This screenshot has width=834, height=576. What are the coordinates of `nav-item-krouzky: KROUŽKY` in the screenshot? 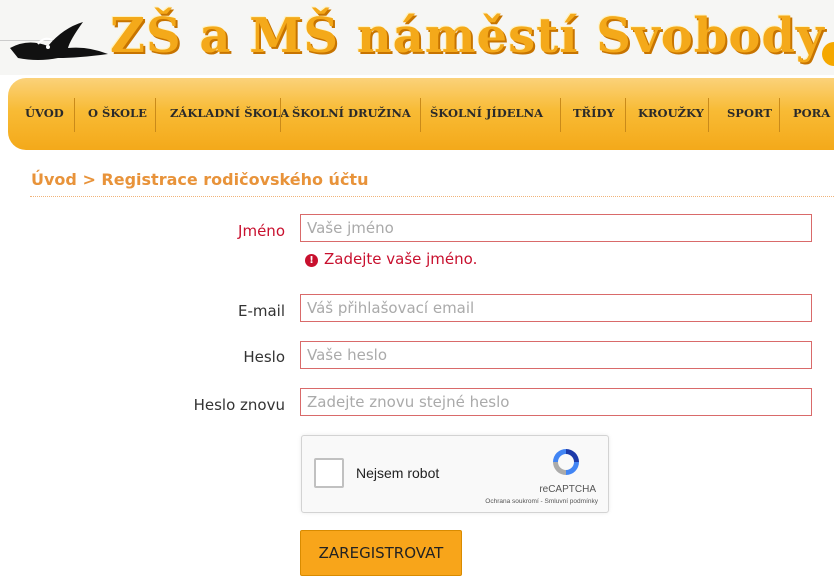 It's located at (671, 113).